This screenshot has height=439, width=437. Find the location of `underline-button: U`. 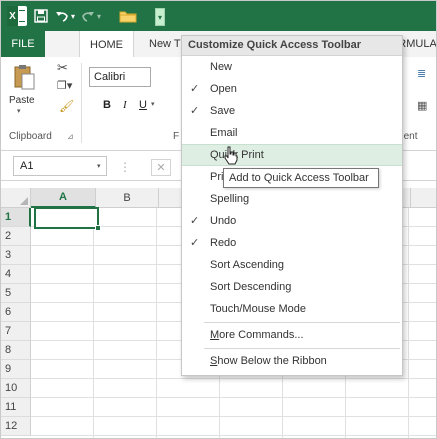

underline-button: U is located at coordinates (143, 105).